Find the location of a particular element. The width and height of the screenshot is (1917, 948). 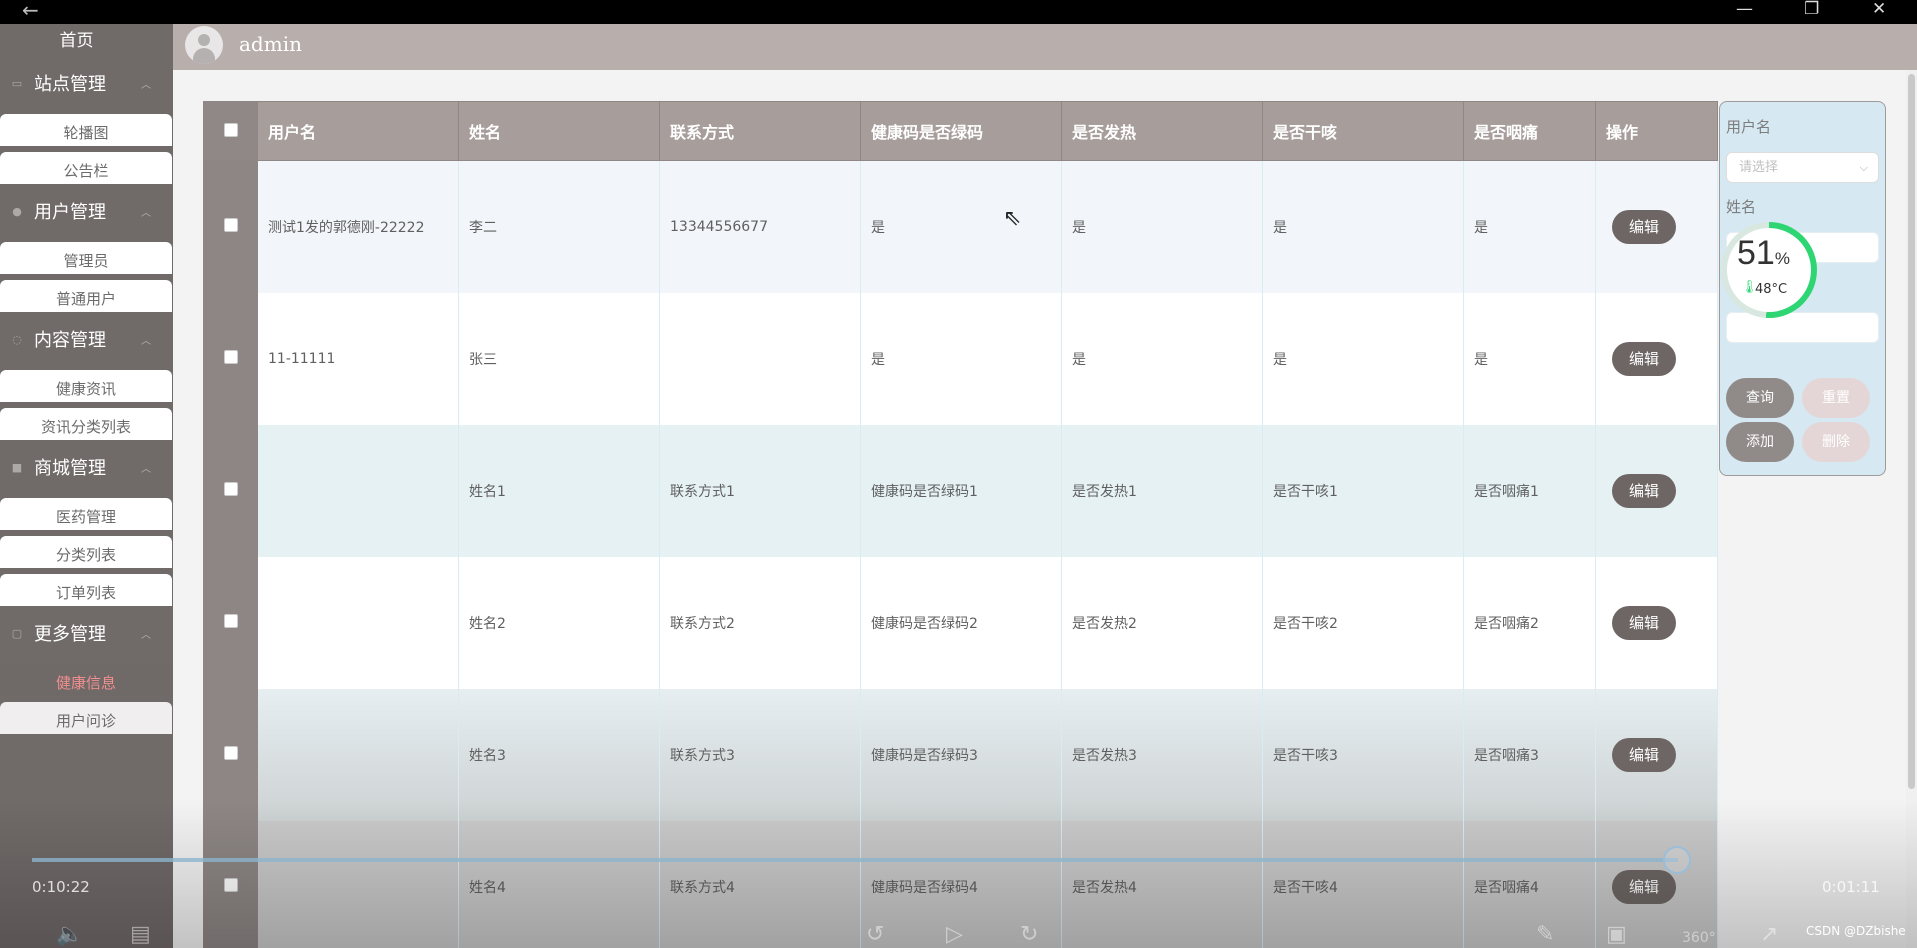

sidebar-item: 分类列表 is located at coordinates (86, 552).